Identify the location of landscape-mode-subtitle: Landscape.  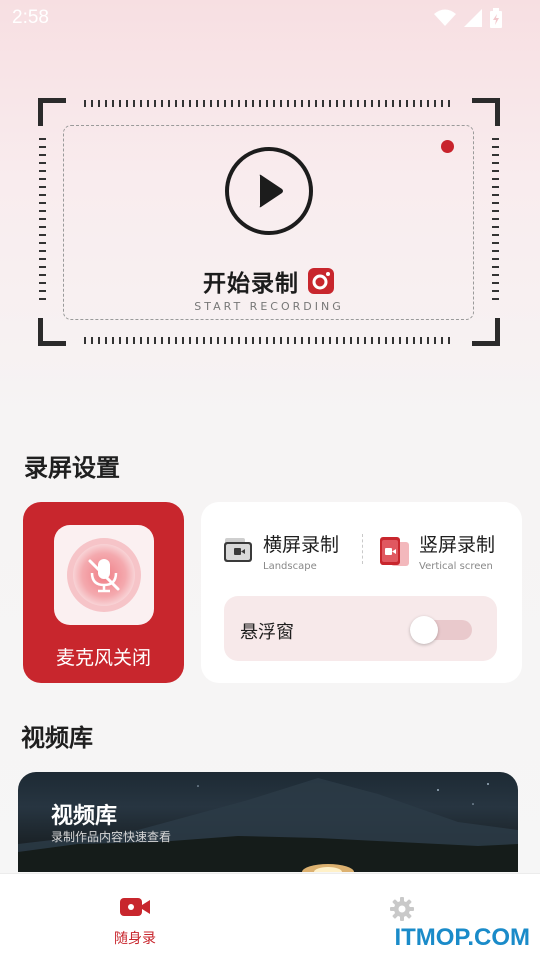
(290, 566).